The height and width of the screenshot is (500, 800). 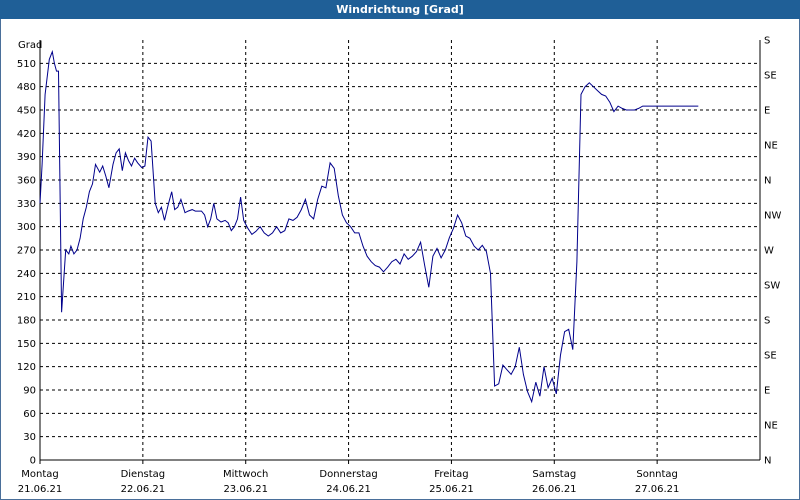 I want to click on x-tick-date: 27.06.21, so click(x=657, y=489).